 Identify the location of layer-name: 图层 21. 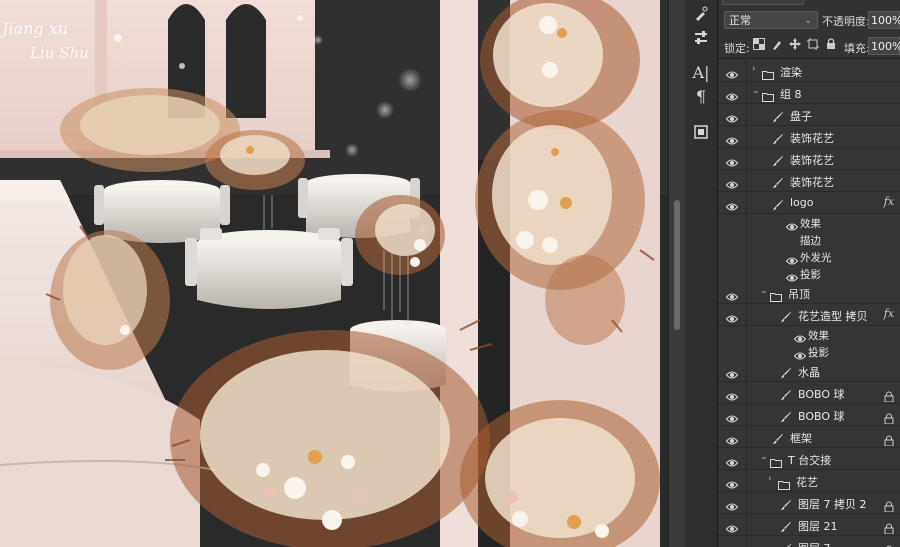
(818, 526).